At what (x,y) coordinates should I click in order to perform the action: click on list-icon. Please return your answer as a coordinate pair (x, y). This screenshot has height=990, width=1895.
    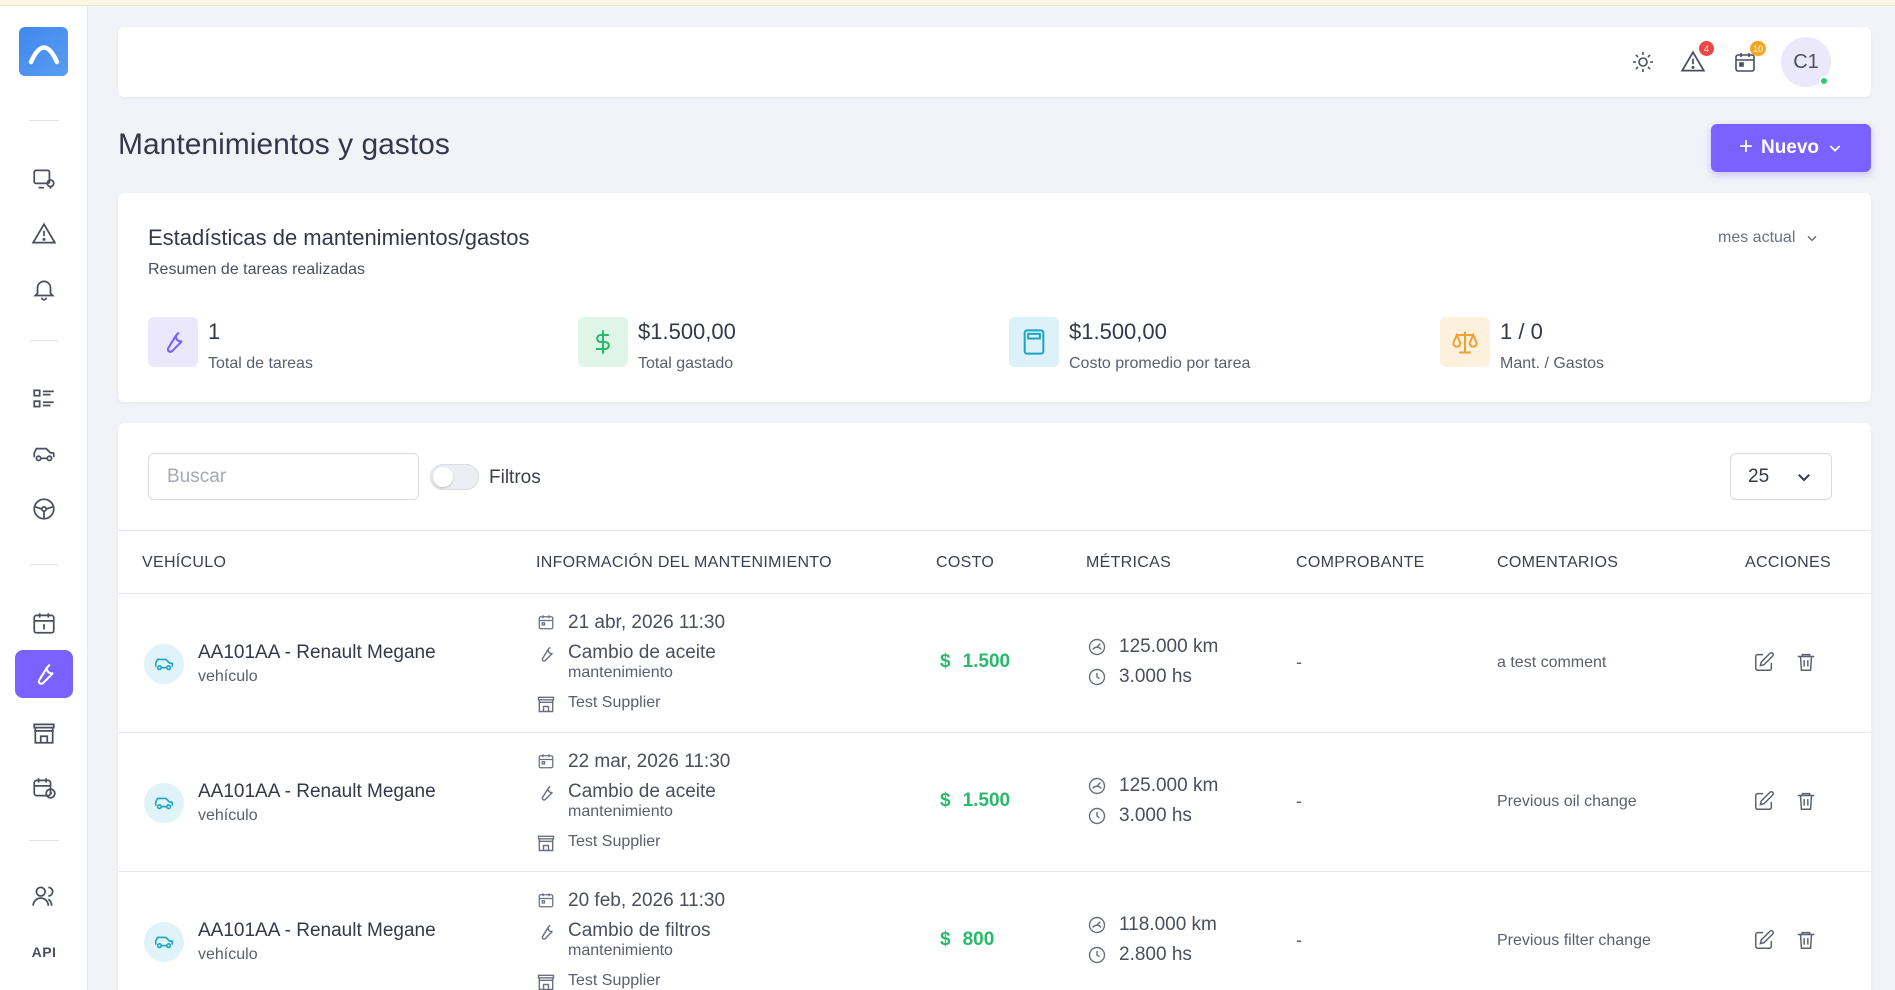
    Looking at the image, I should click on (43, 398).